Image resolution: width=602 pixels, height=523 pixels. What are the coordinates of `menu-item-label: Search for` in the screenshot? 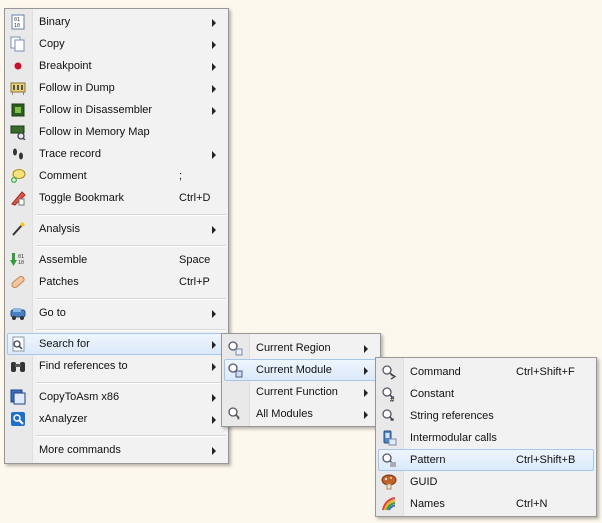 It's located at (64, 344).